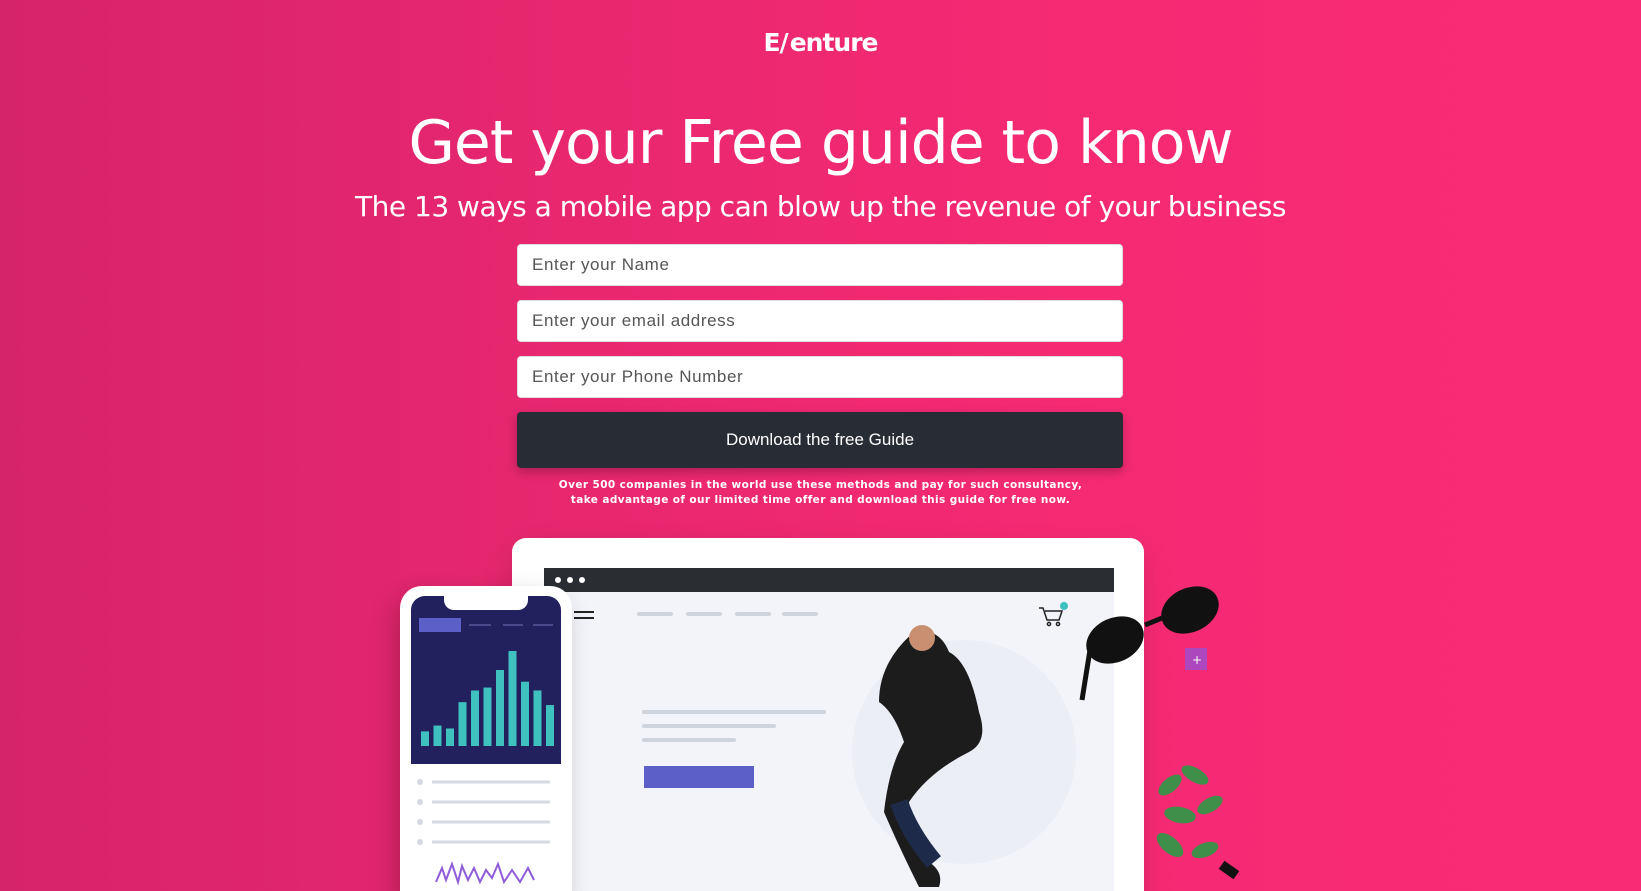  Describe the element at coordinates (825, 744) in the screenshot. I see `laptop-content` at that location.